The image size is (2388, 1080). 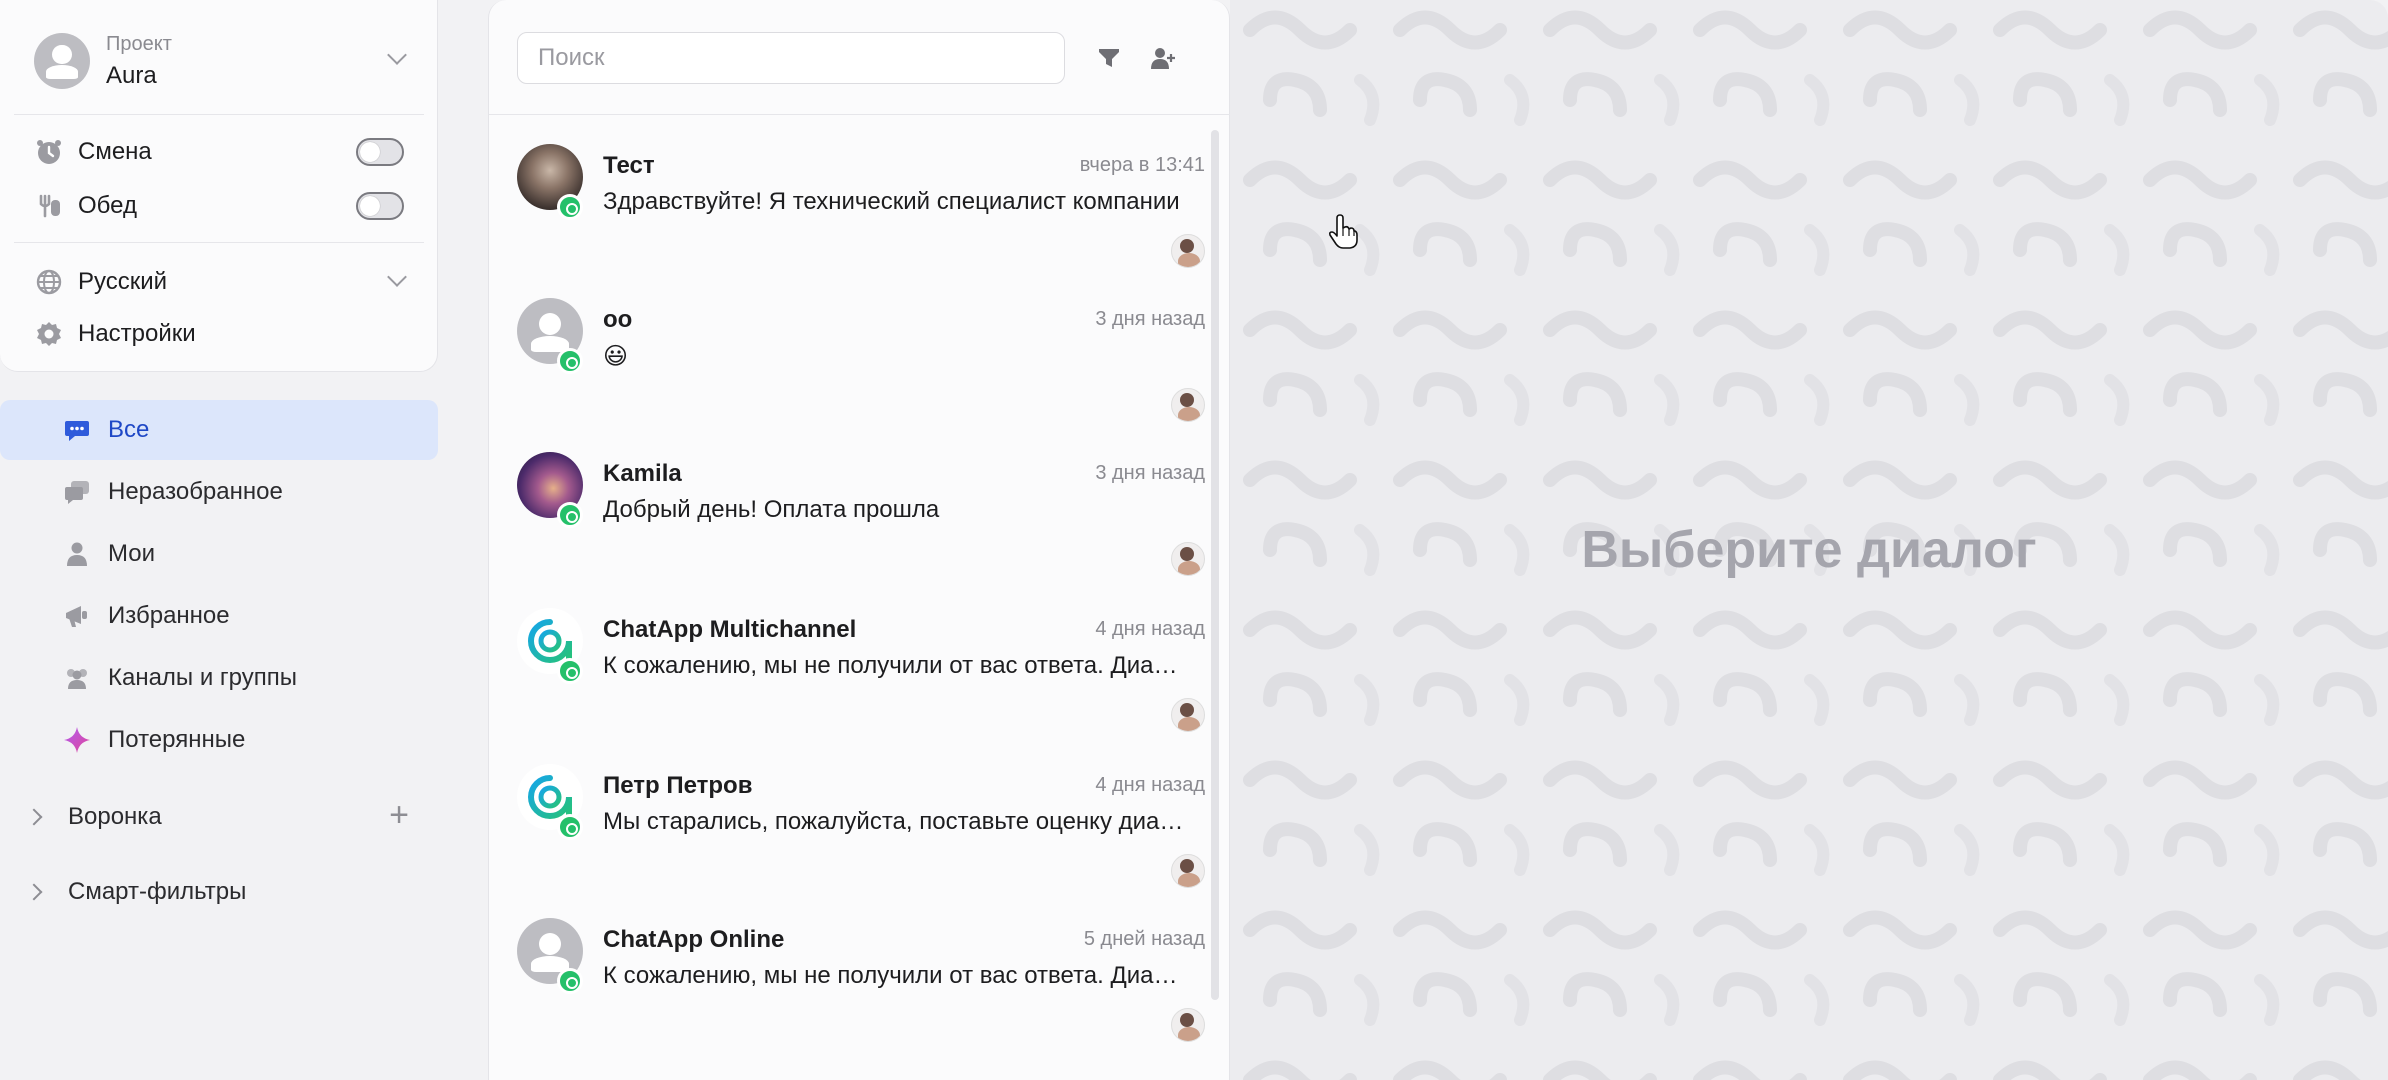 What do you see at coordinates (618, 319) in the screenshot?
I see `contact-name: оо` at bounding box center [618, 319].